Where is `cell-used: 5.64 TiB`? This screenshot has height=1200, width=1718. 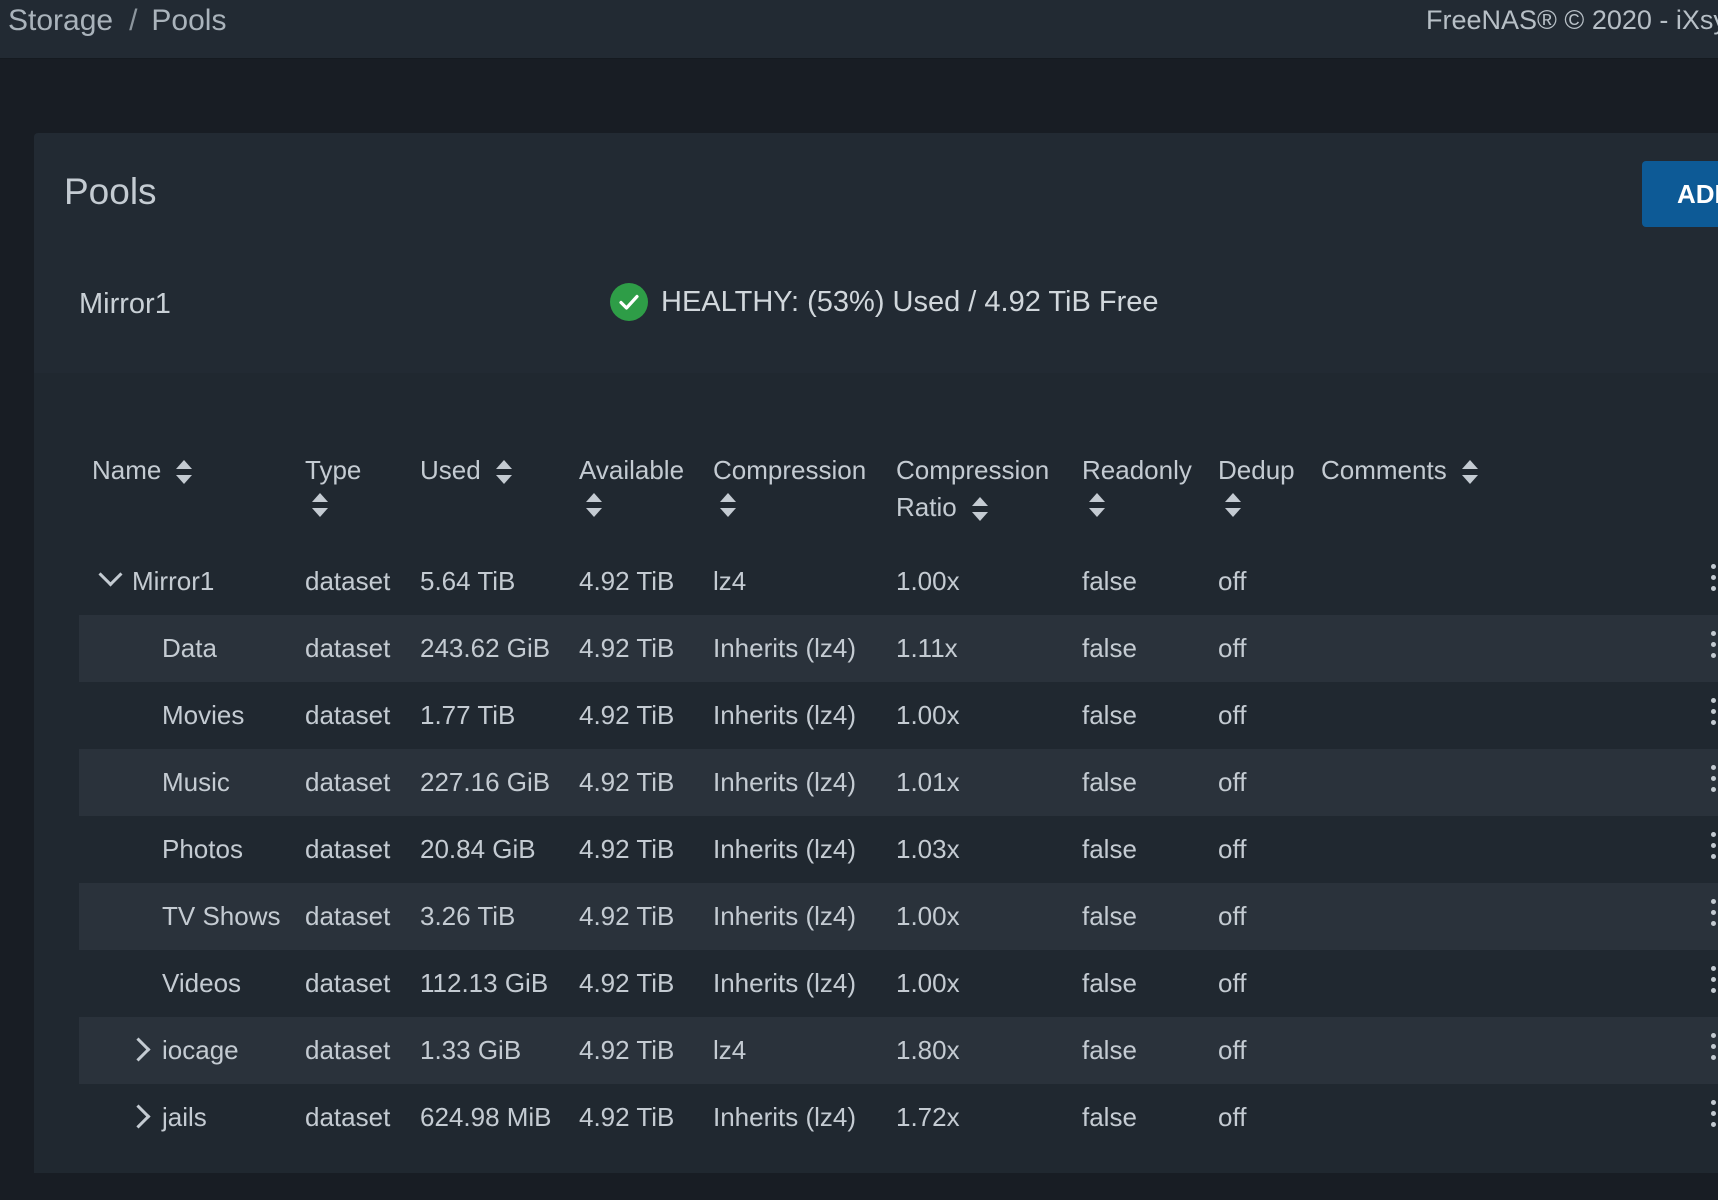
cell-used: 5.64 TiB is located at coordinates (468, 581).